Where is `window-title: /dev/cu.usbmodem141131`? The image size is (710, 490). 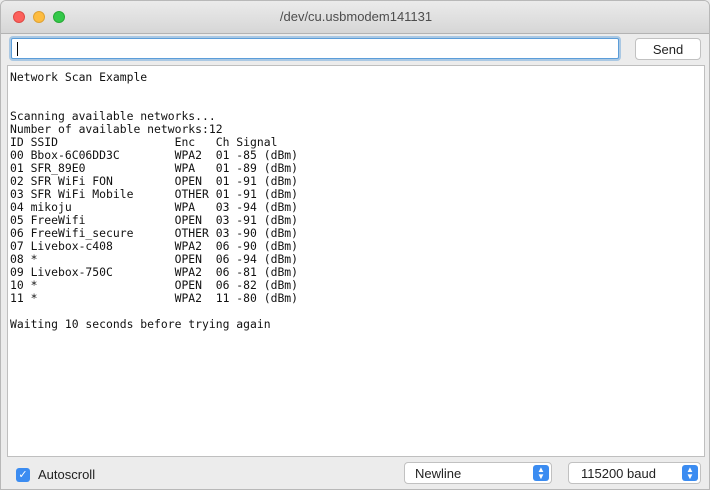
window-title: /dev/cu.usbmodem141131 is located at coordinates (356, 16).